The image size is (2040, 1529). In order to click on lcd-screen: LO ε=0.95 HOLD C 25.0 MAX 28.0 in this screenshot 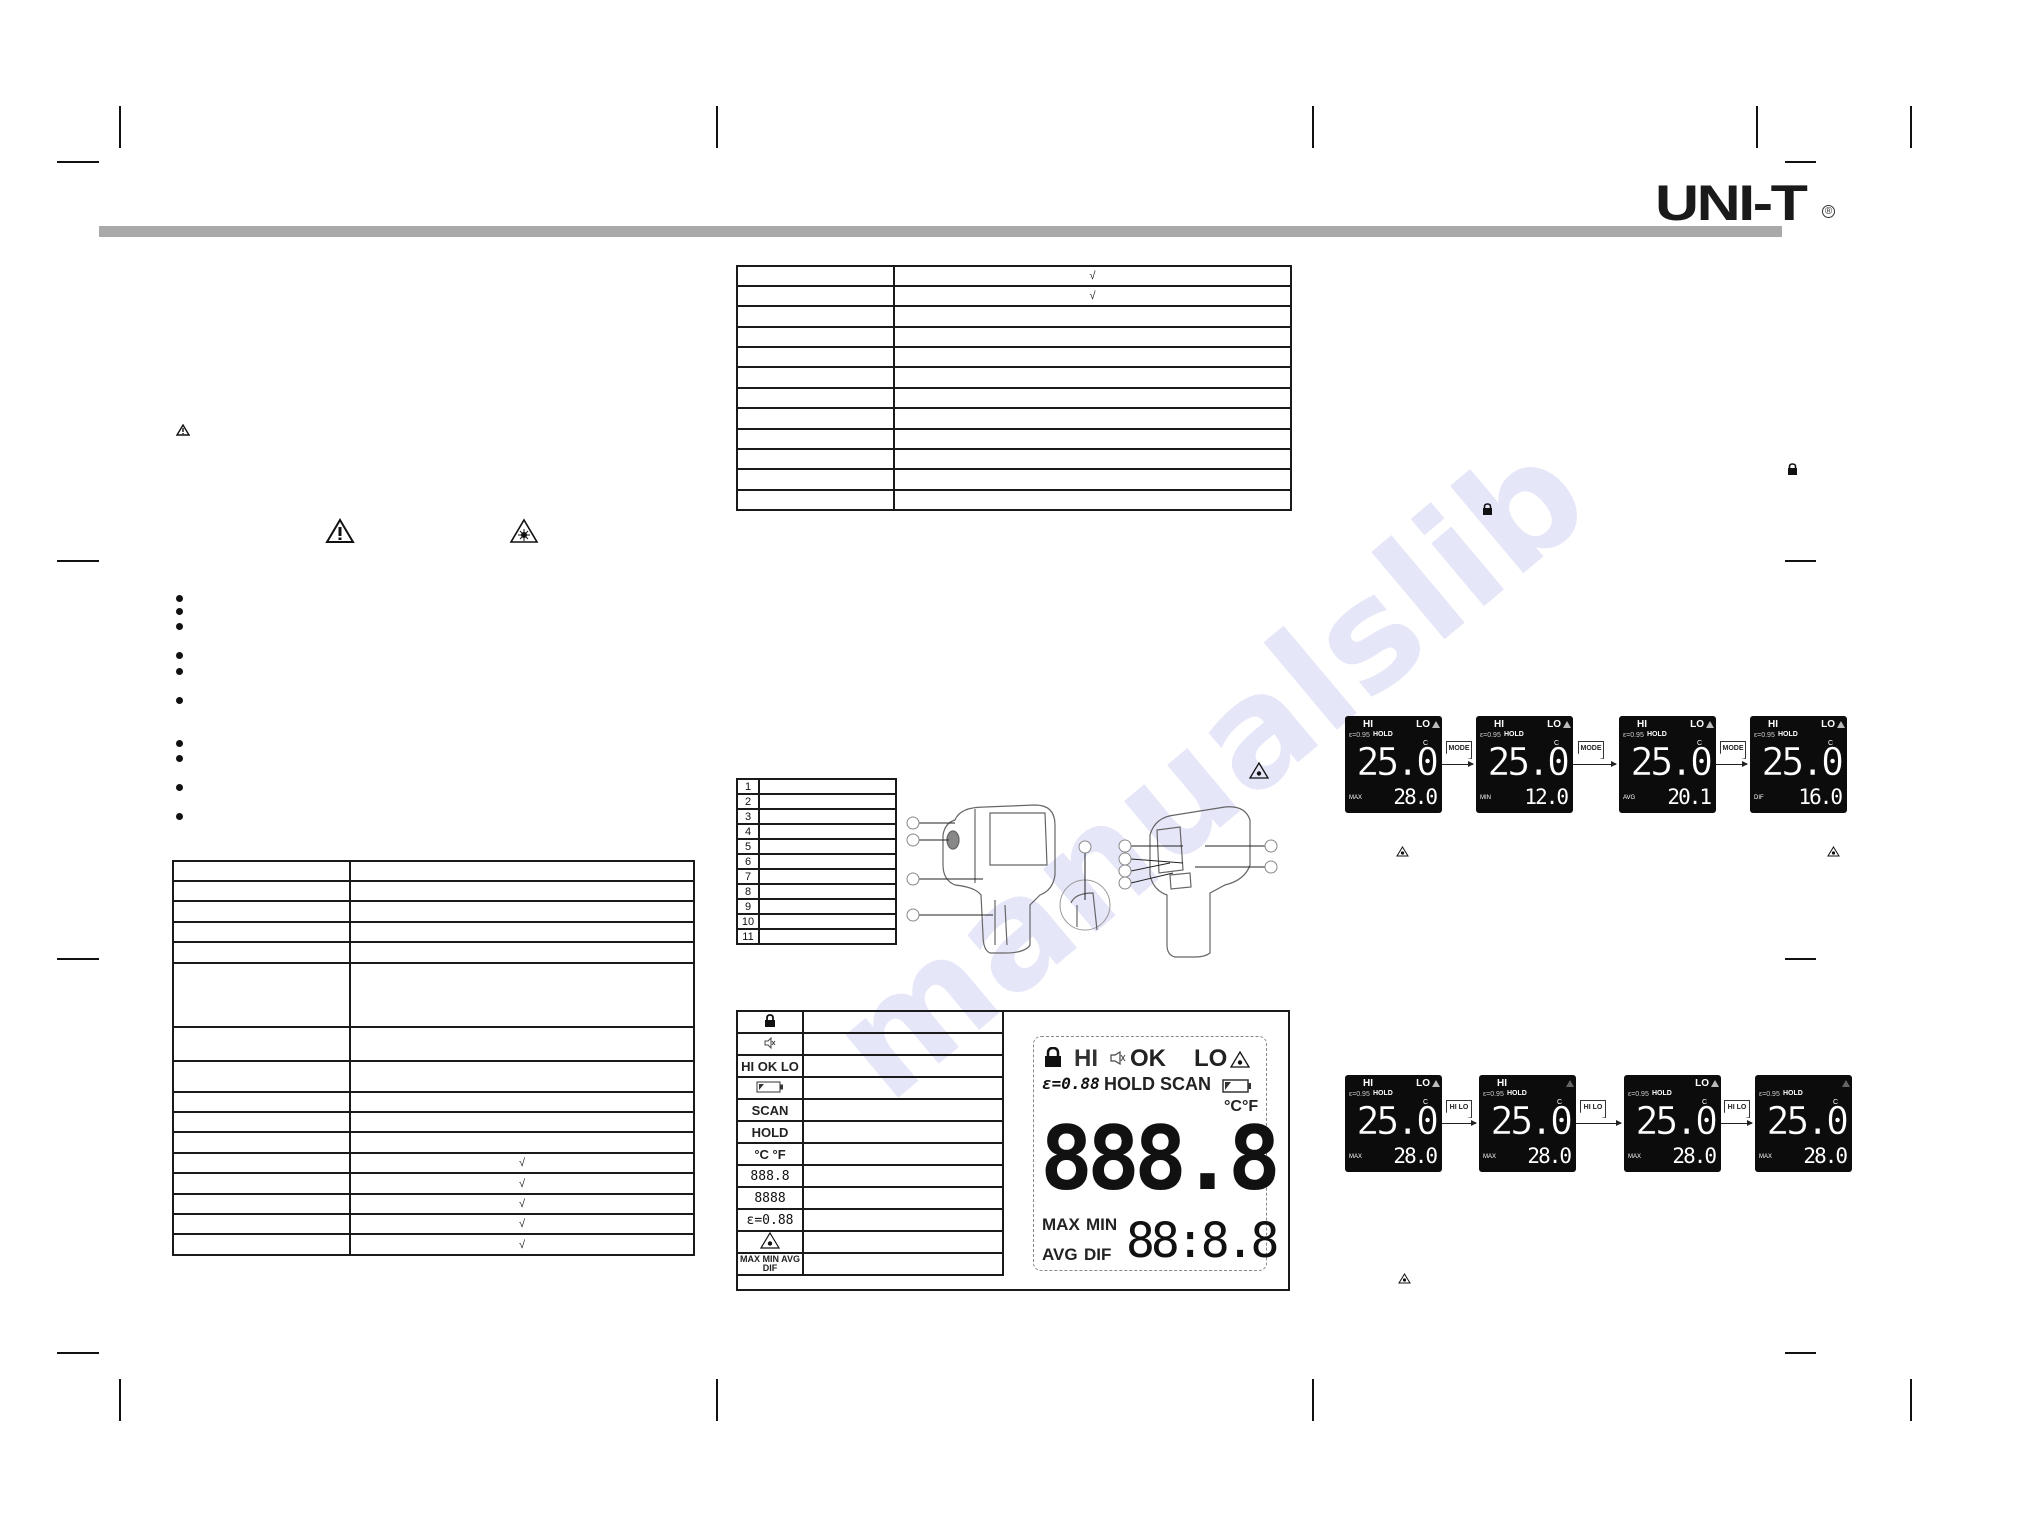, I will do `click(1672, 1123)`.